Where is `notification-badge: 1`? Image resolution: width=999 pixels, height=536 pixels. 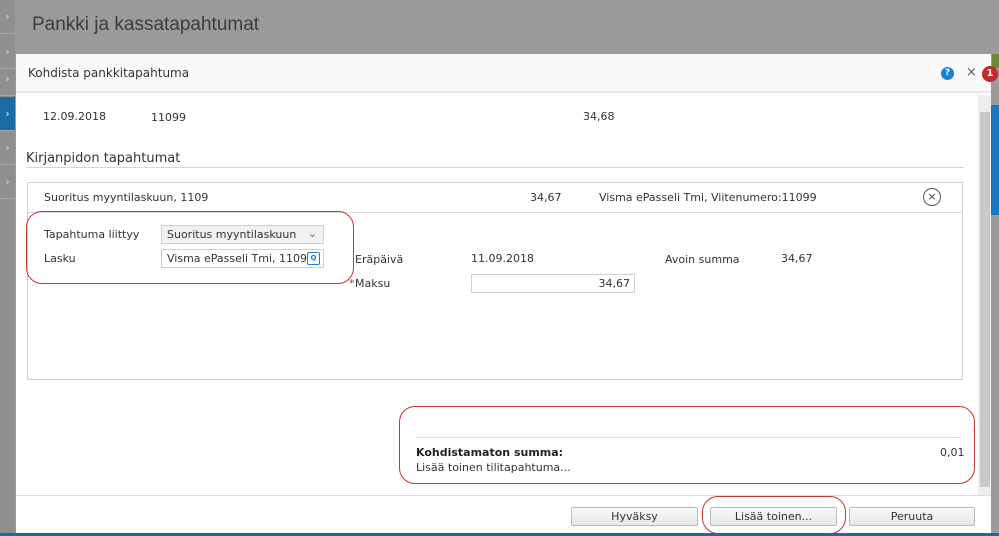 notification-badge: 1 is located at coordinates (990, 74).